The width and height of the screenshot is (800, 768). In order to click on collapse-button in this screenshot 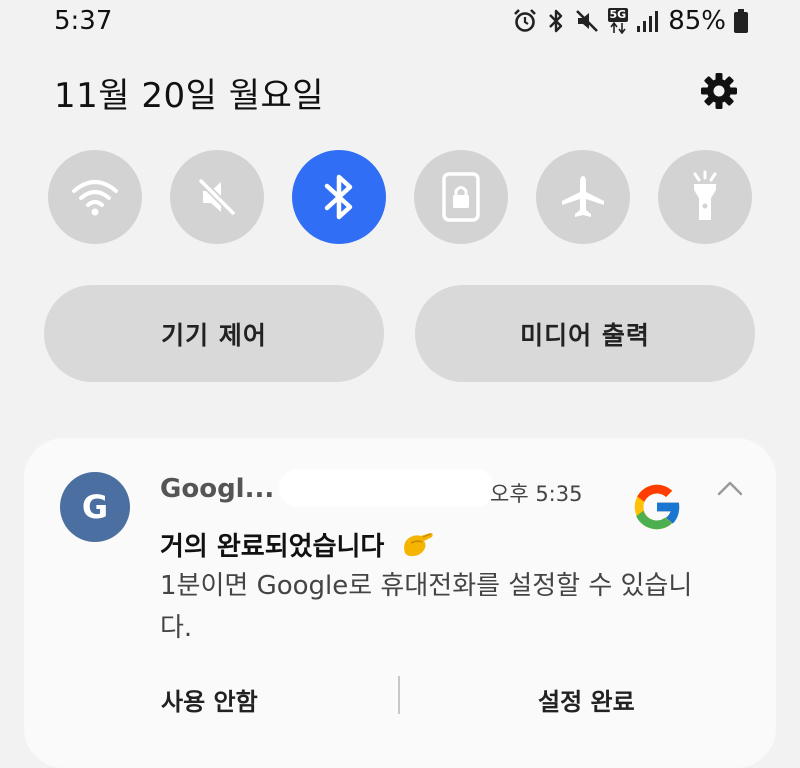, I will do `click(730, 488)`.